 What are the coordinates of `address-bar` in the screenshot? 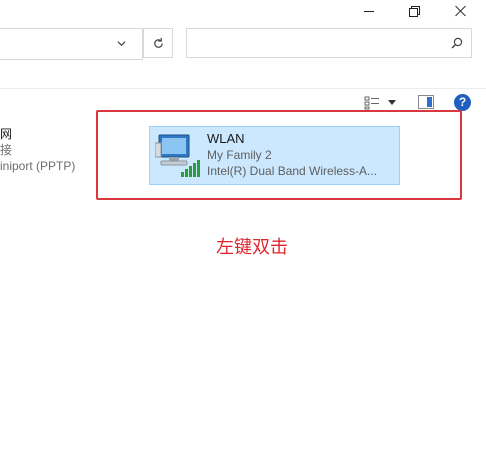 It's located at (71, 44).